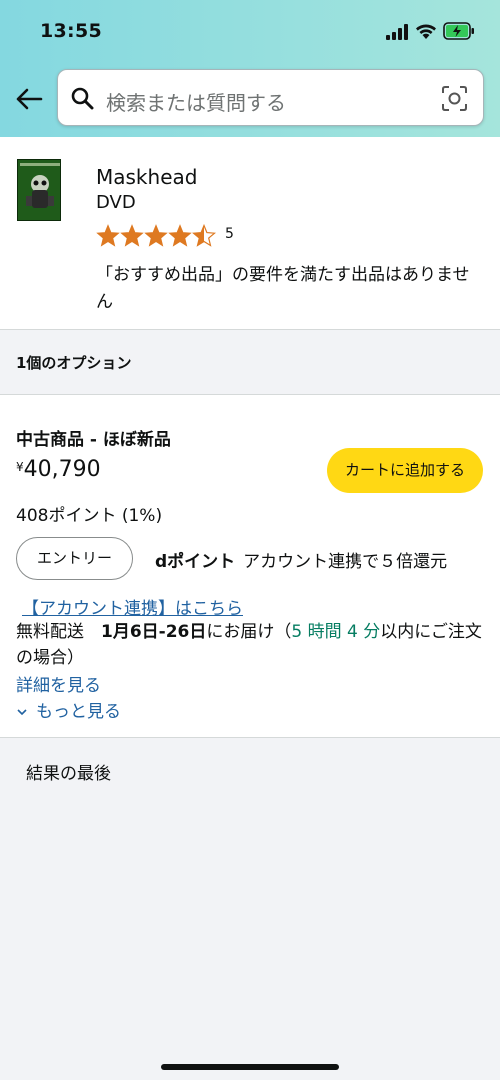  What do you see at coordinates (71, 31) in the screenshot?
I see `status-time: 13:55` at bounding box center [71, 31].